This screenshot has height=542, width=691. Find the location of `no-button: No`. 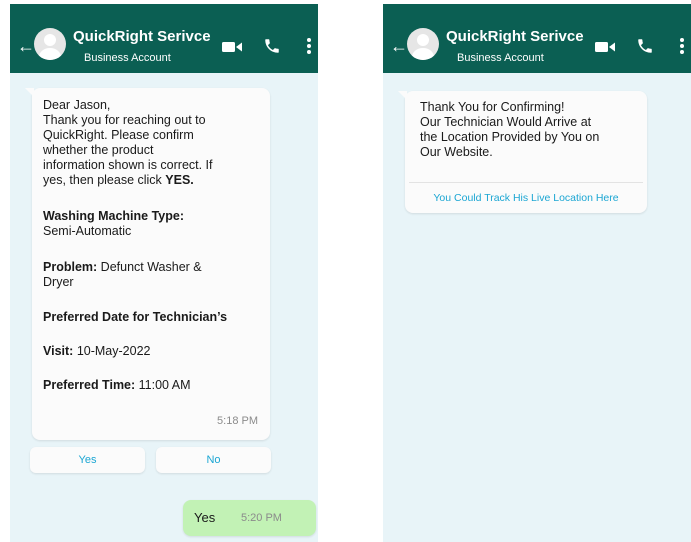

no-button: No is located at coordinates (213, 460).